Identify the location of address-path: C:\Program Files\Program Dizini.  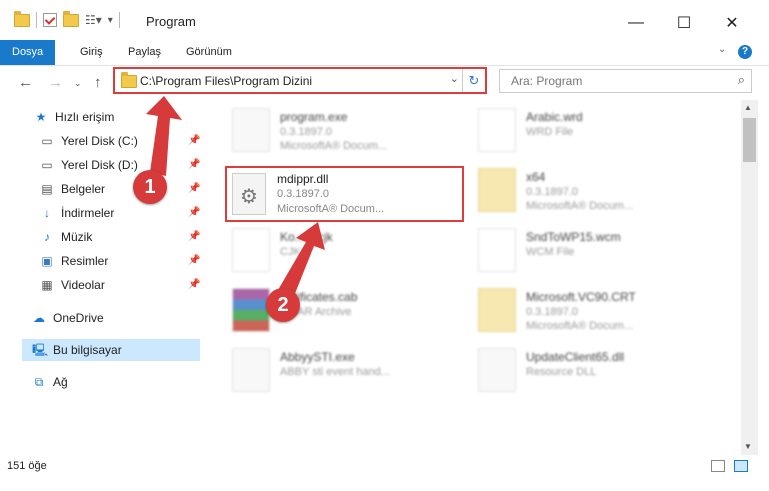
(226, 81).